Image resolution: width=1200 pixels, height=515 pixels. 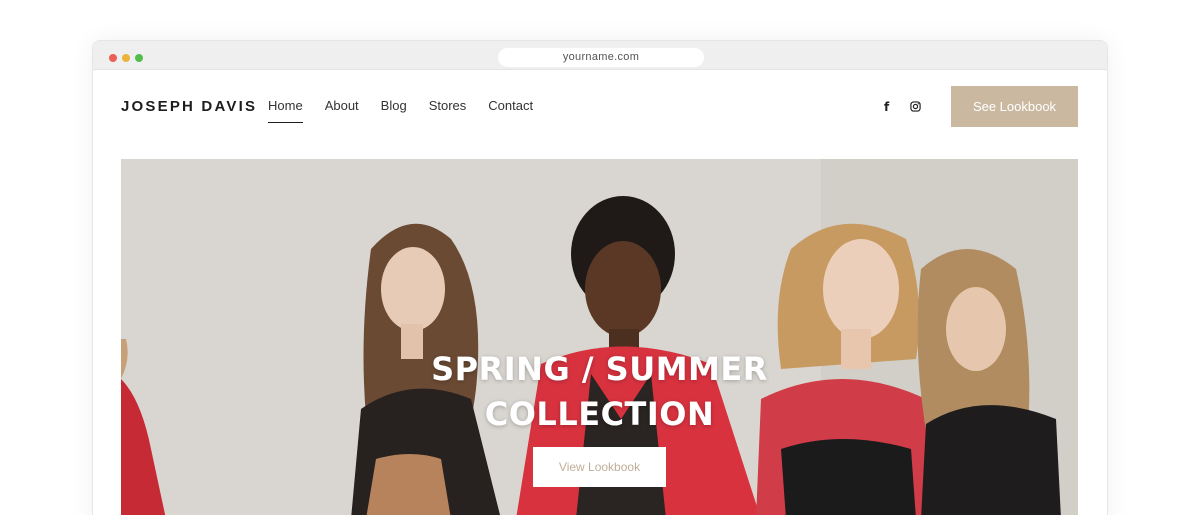 I want to click on see-lookbook-button: See Lookbook, so click(x=1014, y=106).